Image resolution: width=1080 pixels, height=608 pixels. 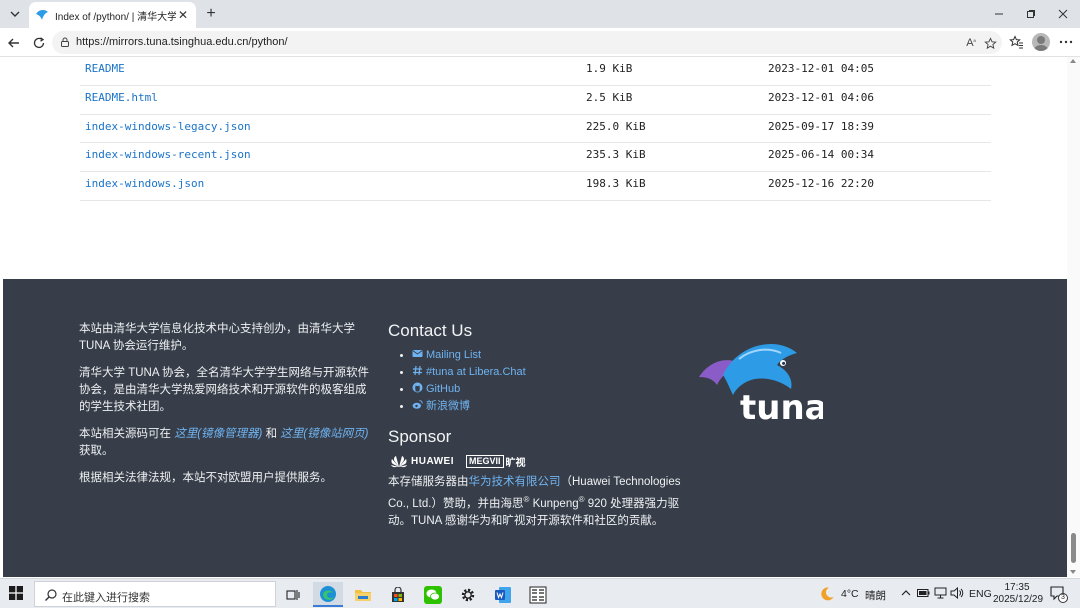 What do you see at coordinates (1018, 594) in the screenshot?
I see `system-clock: 17:35 2025/12/29` at bounding box center [1018, 594].